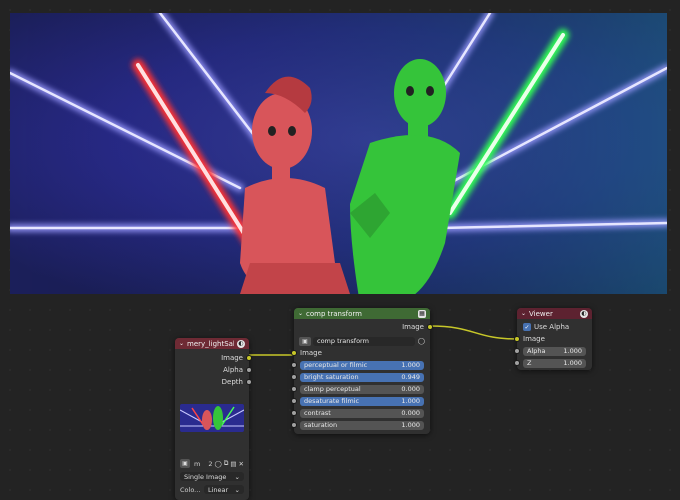 The width and height of the screenshot is (680, 500). What do you see at coordinates (410, 365) in the screenshot?
I see `param-value: 1.000` at bounding box center [410, 365].